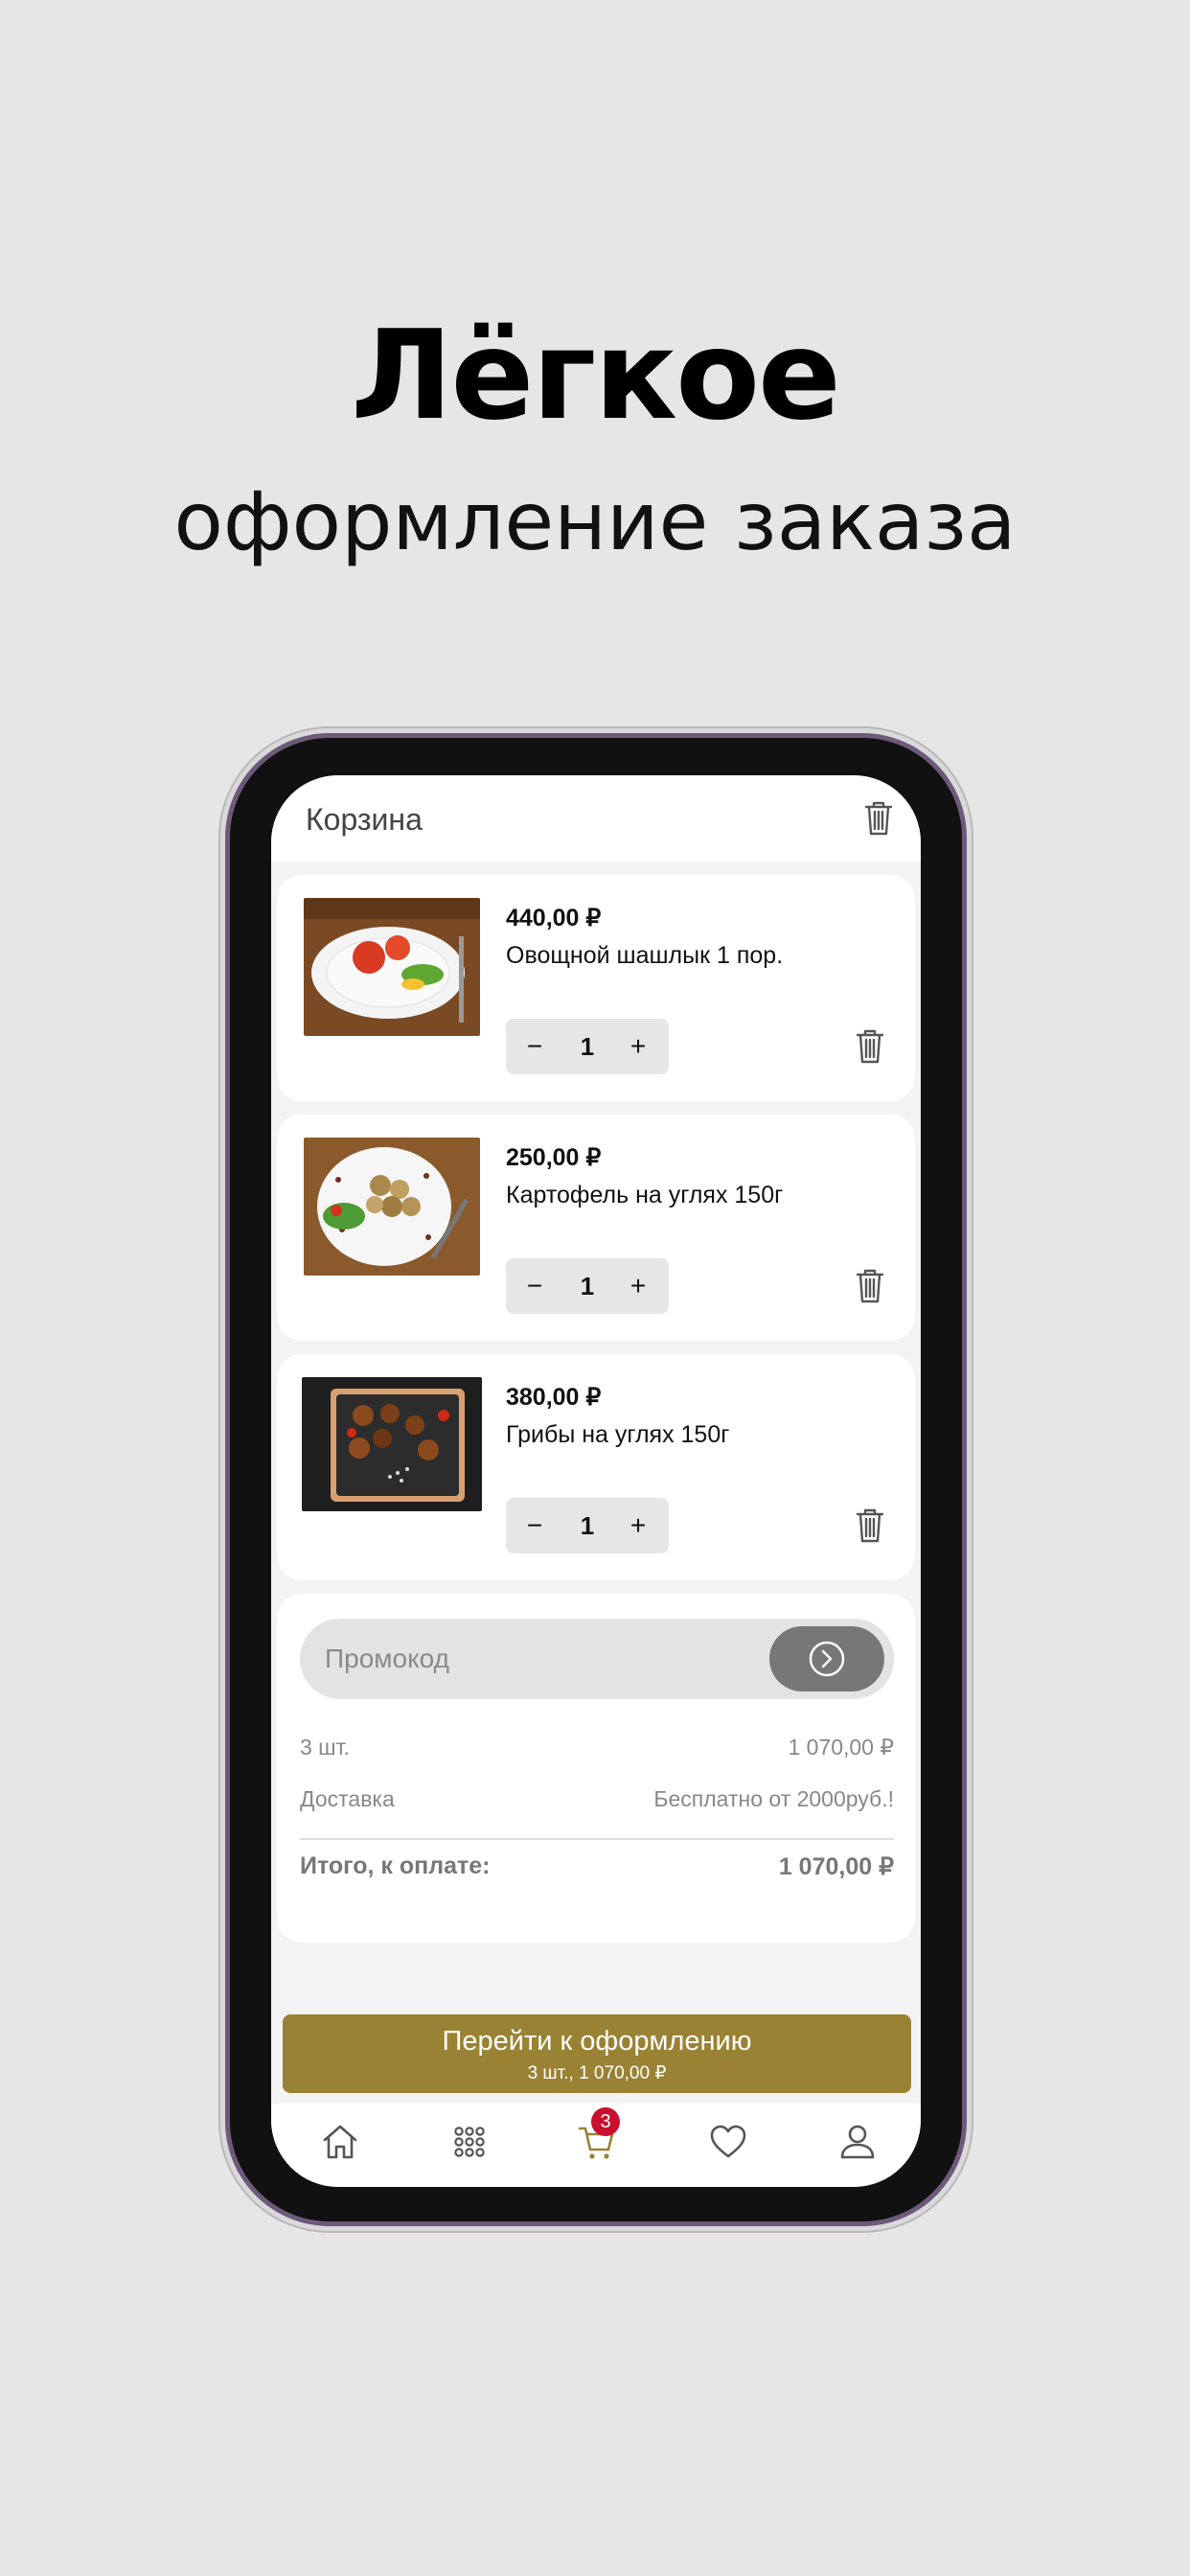 The width and height of the screenshot is (1190, 2576). I want to click on promo-code-field: Промокод, so click(597, 1659).